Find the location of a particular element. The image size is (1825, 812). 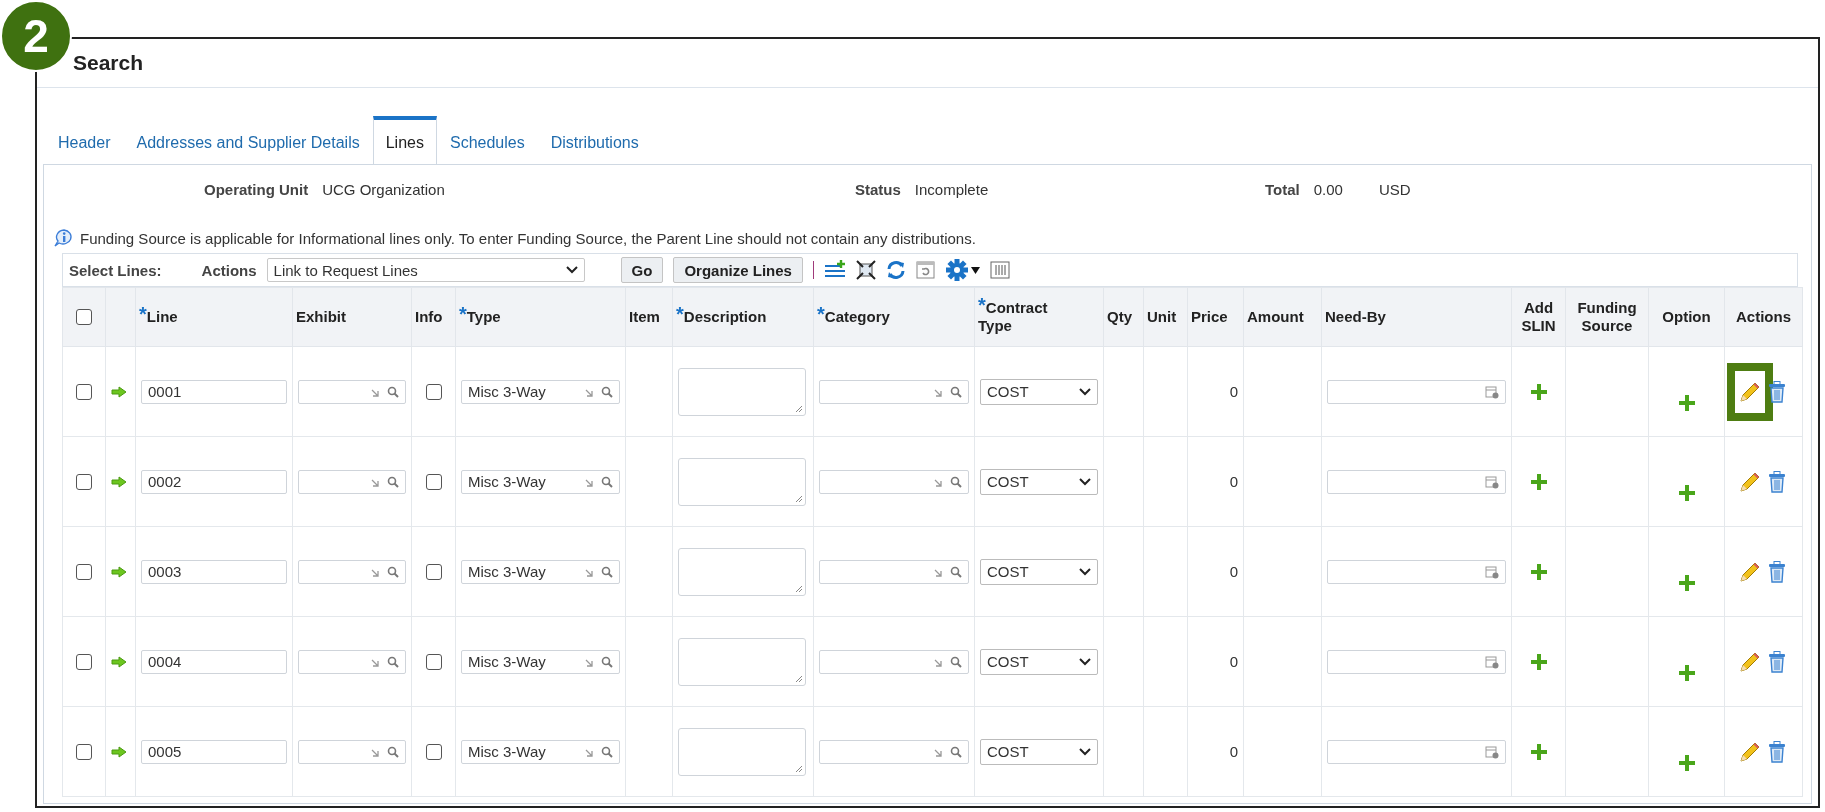

pencil-icon is located at coordinates (1750, 391).